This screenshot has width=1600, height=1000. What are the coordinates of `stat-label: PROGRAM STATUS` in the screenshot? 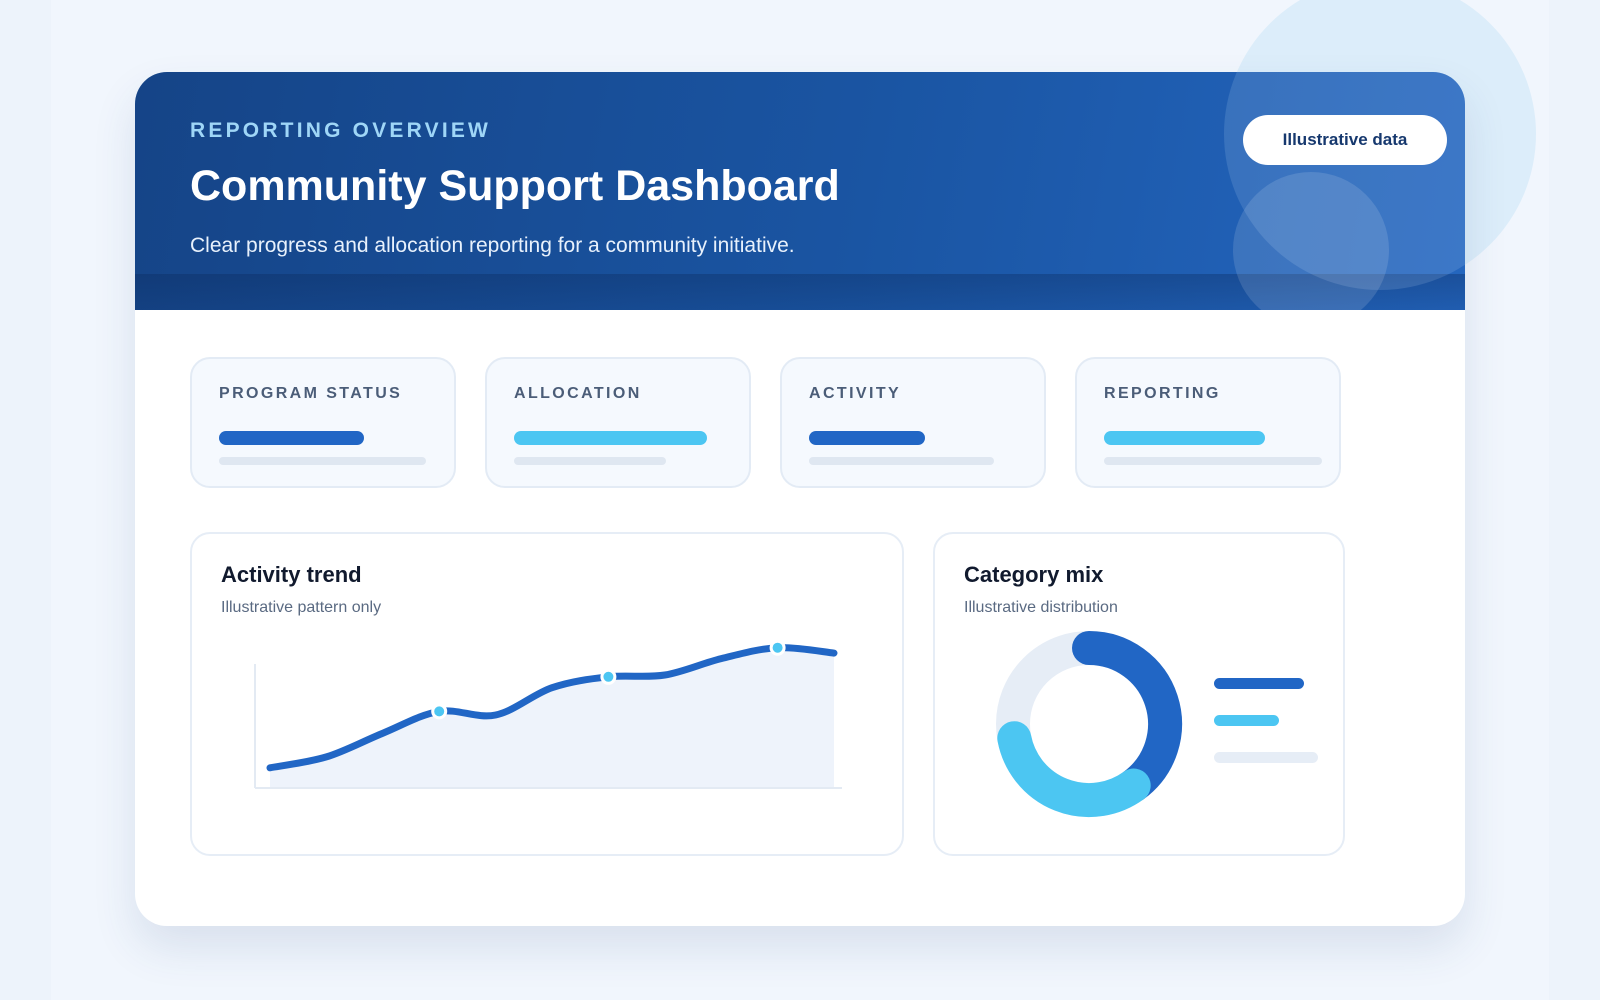 It's located at (311, 393).